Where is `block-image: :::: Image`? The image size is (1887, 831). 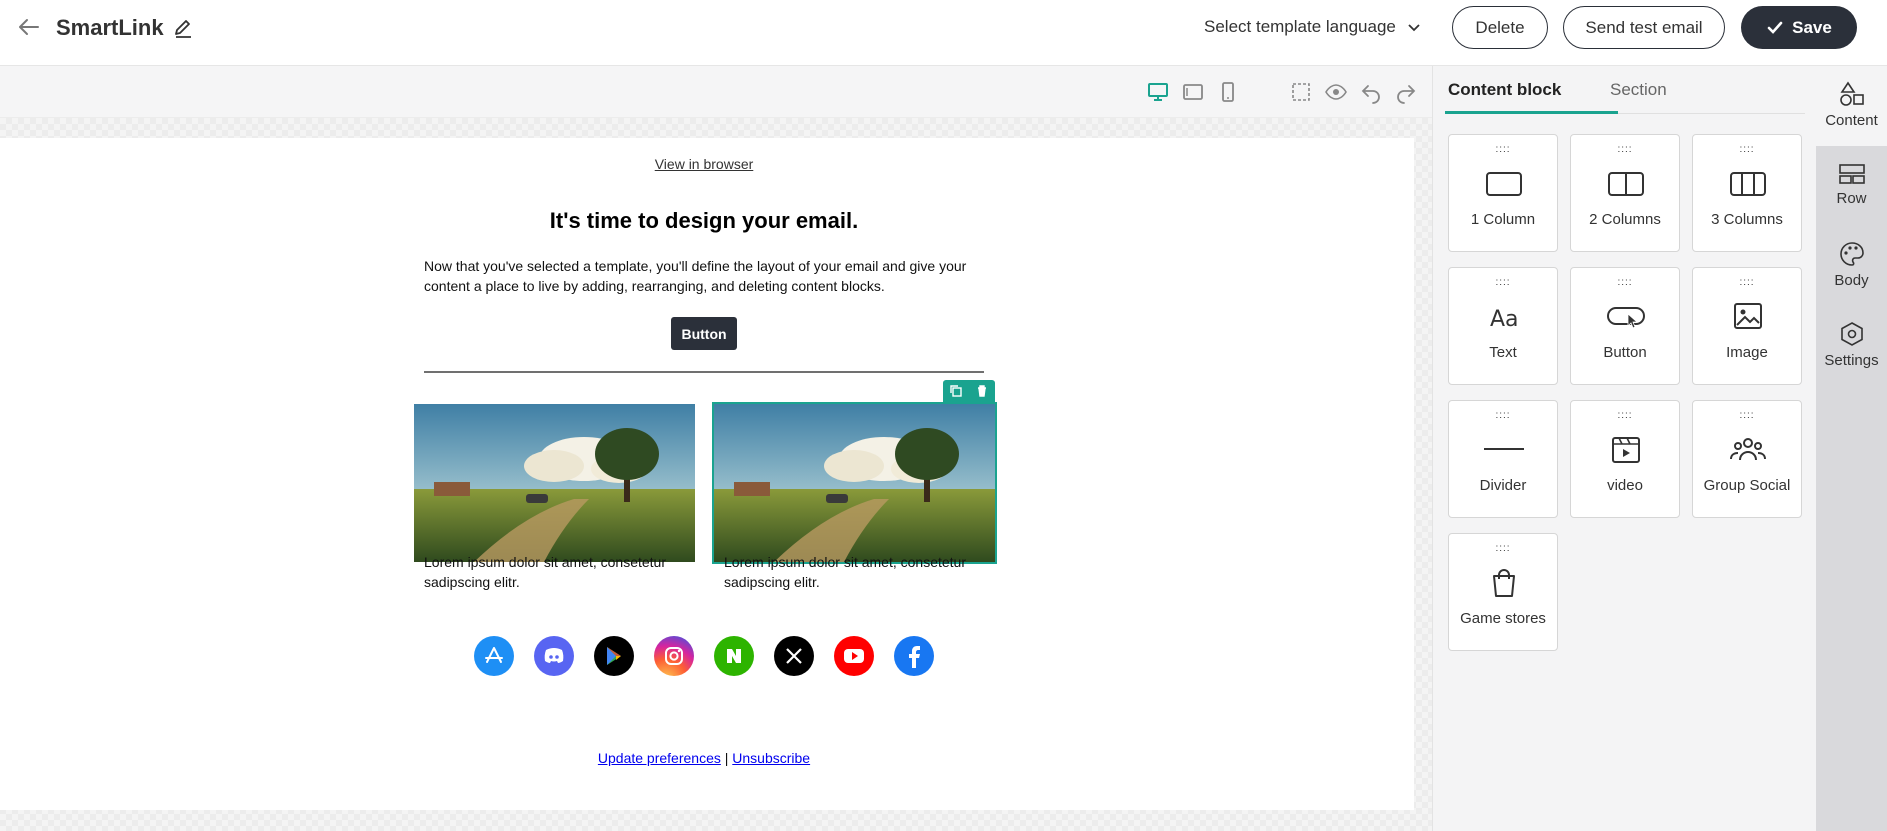 block-image: :::: Image is located at coordinates (1747, 326).